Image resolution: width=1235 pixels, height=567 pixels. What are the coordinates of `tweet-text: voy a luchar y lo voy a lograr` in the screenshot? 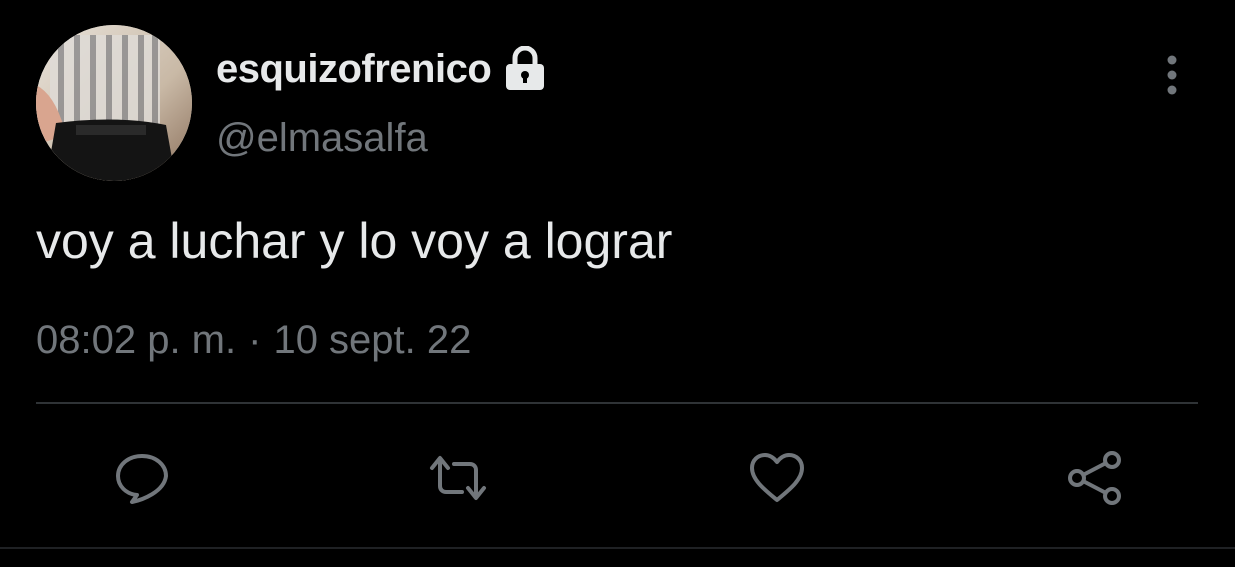 It's located at (354, 241).